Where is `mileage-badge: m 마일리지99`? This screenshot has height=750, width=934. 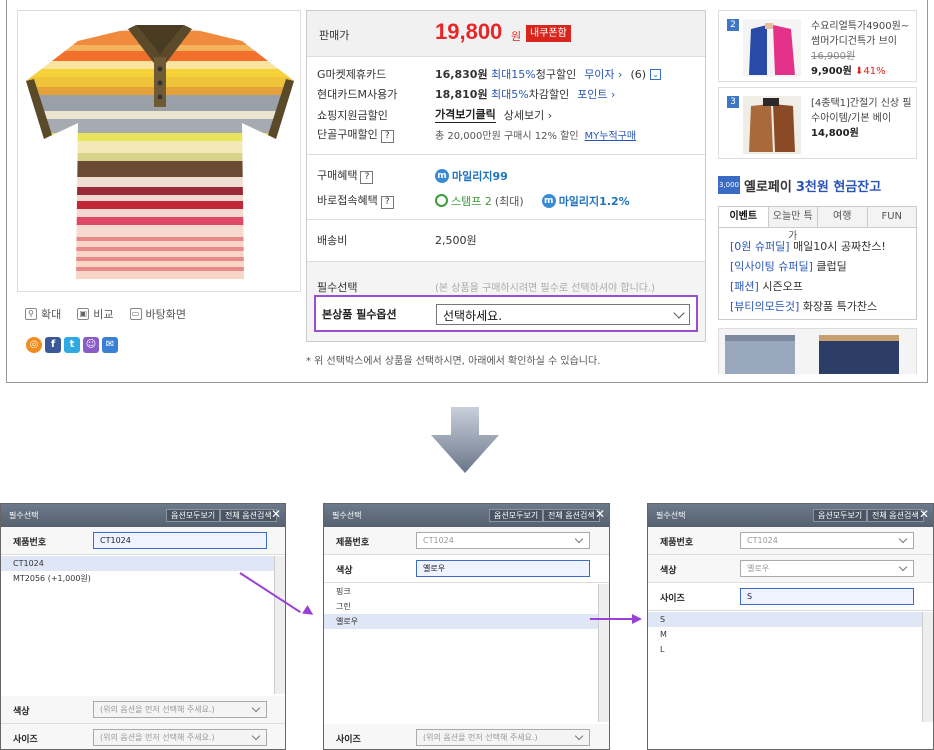 mileage-badge: m 마일리지99 is located at coordinates (471, 176).